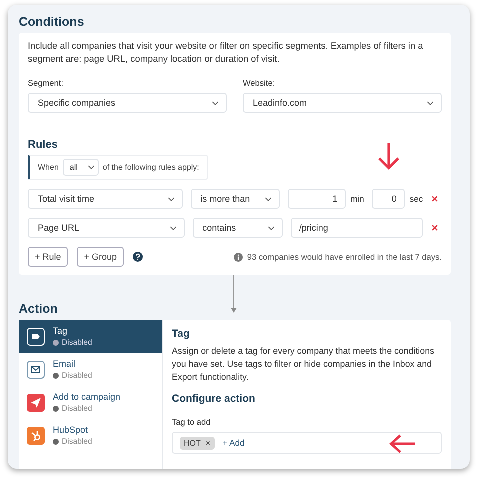 Image resolution: width=478 pixels, height=477 pixels. I want to click on field-label: Tag to add, so click(192, 422).